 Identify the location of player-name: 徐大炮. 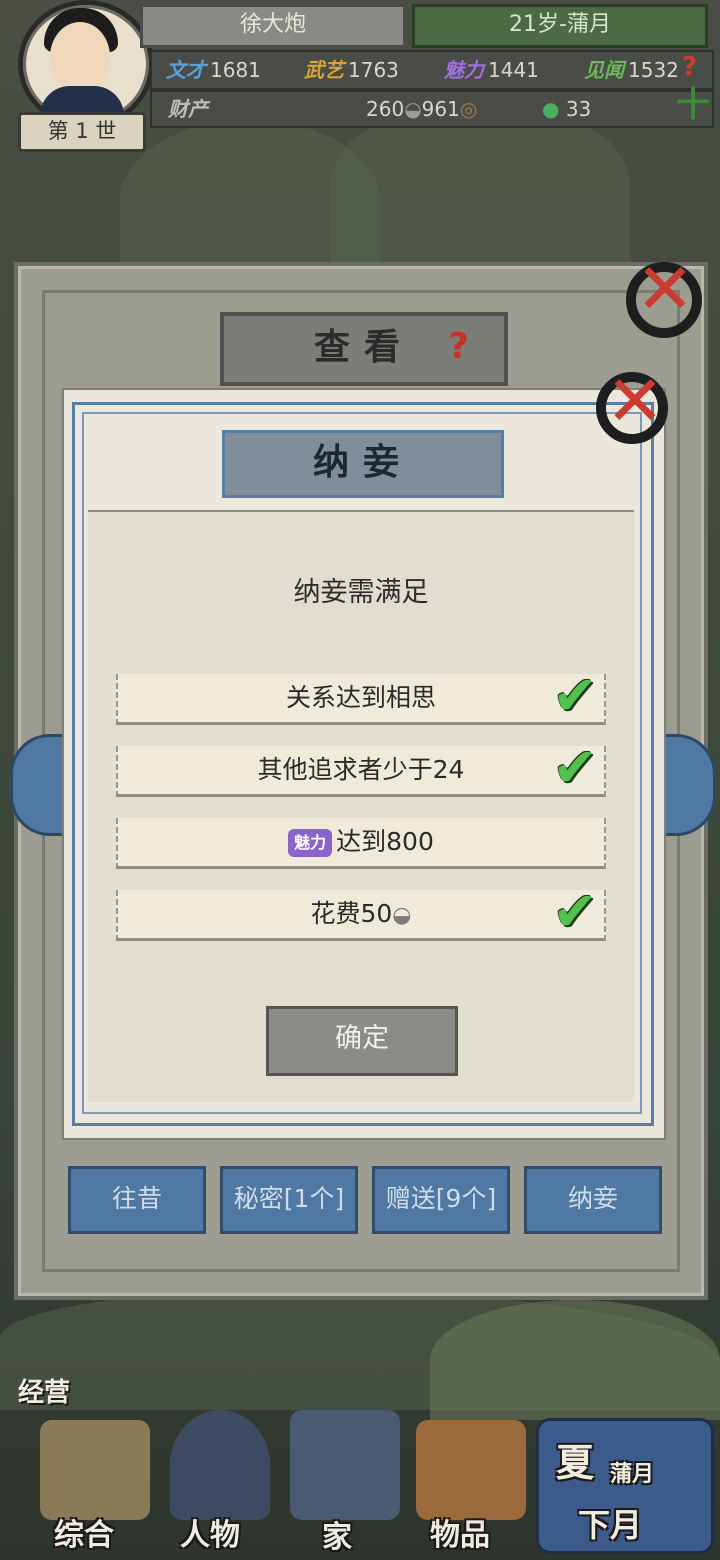
(273, 26).